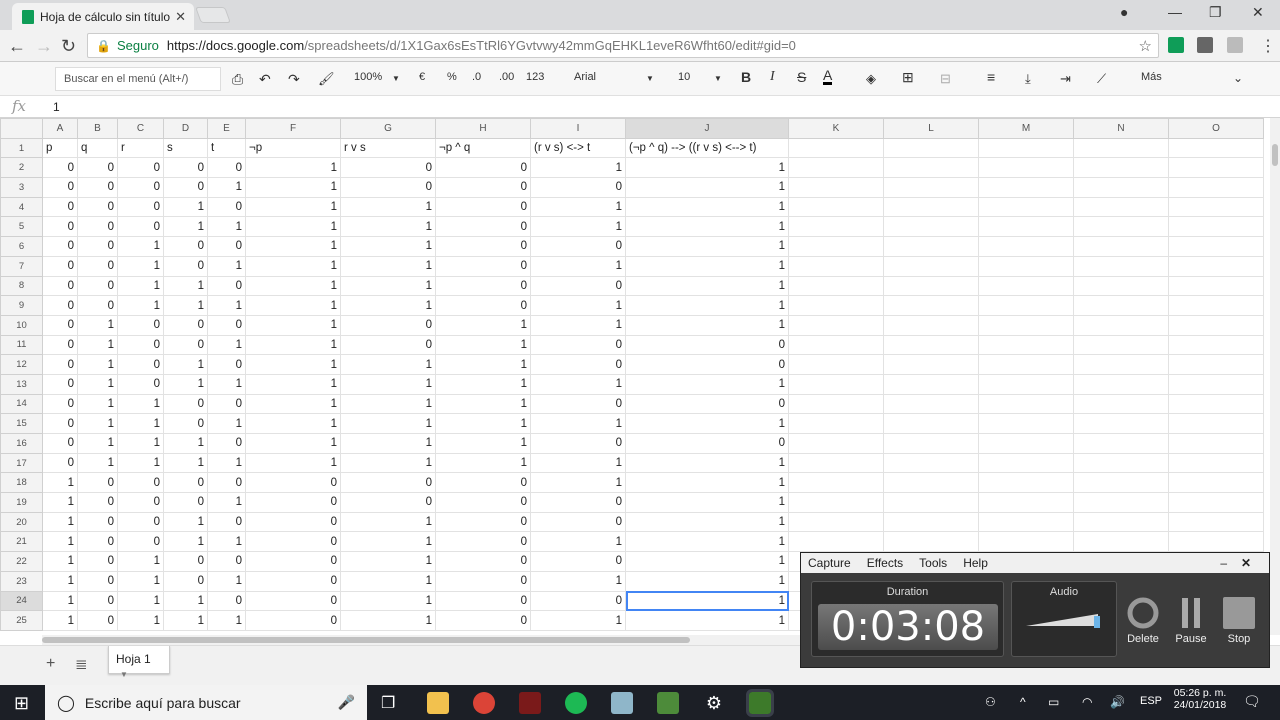 The width and height of the screenshot is (1280, 720). Describe the element at coordinates (772, 77) in the screenshot. I see `italic-icon: I` at that location.